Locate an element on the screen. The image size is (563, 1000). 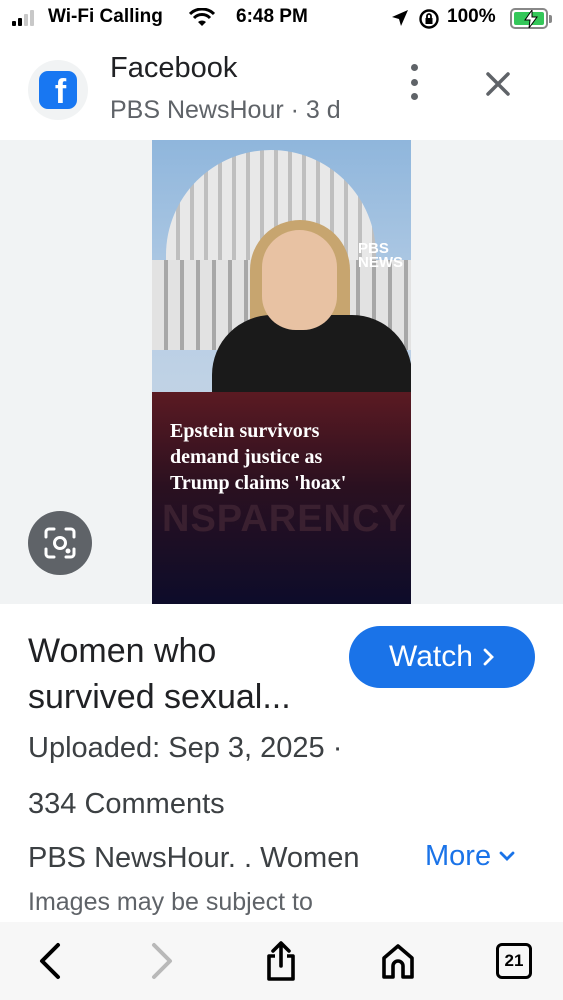
location-arrow-icon is located at coordinates (400, 21).